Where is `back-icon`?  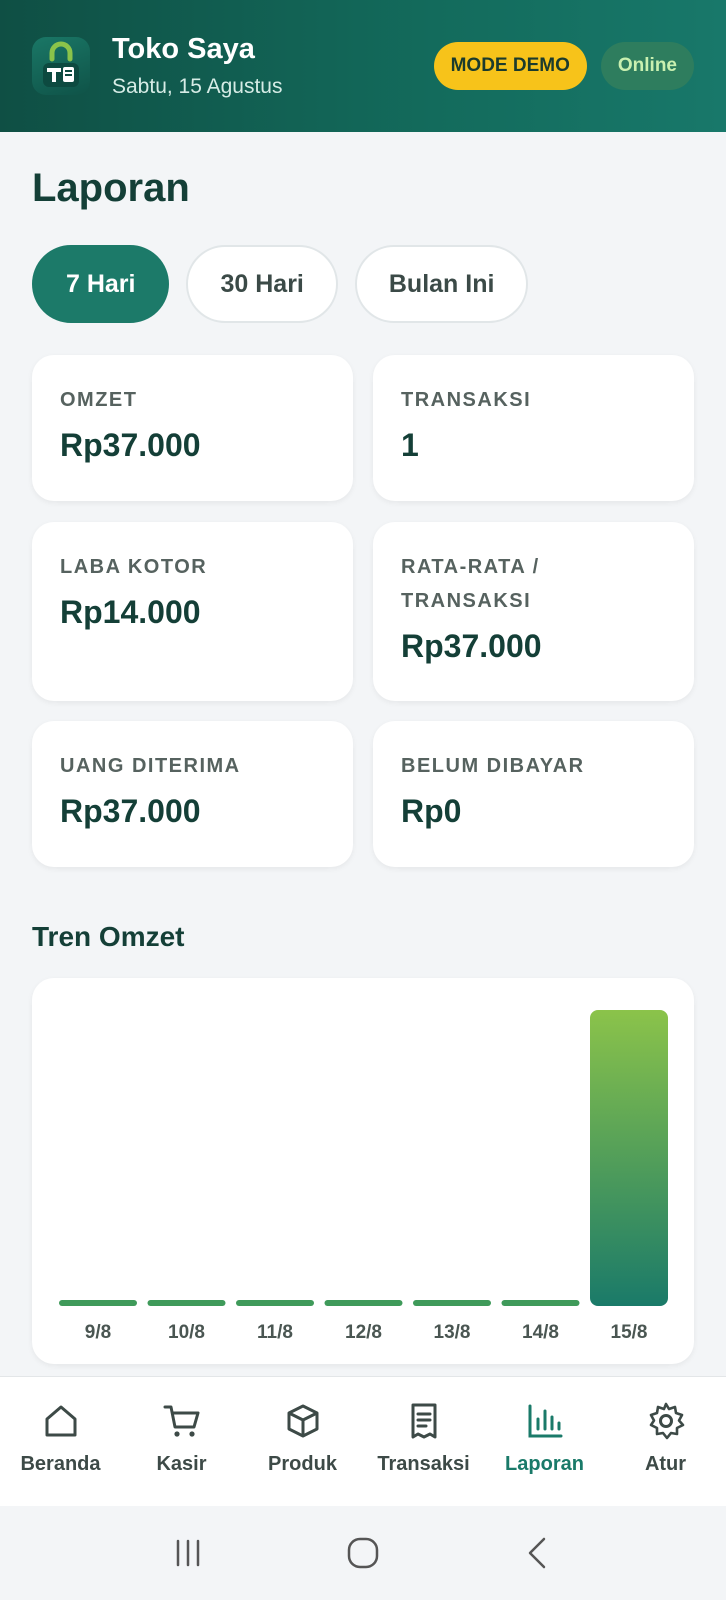 back-icon is located at coordinates (538, 1553).